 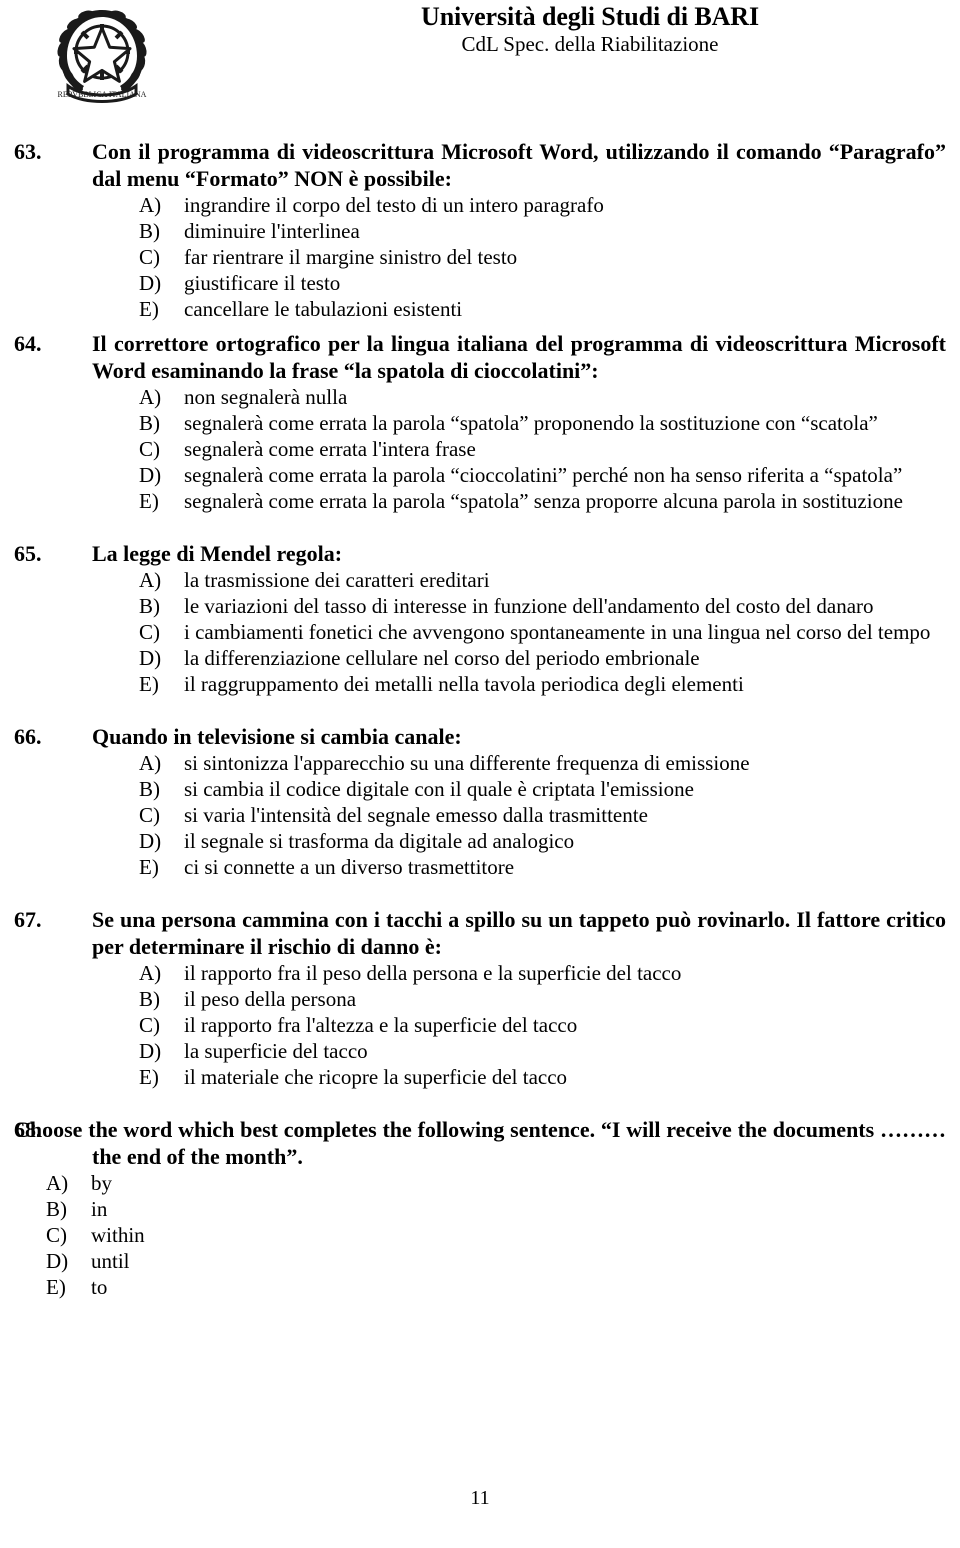 I want to click on option-text: within, so click(x=118, y=1235).